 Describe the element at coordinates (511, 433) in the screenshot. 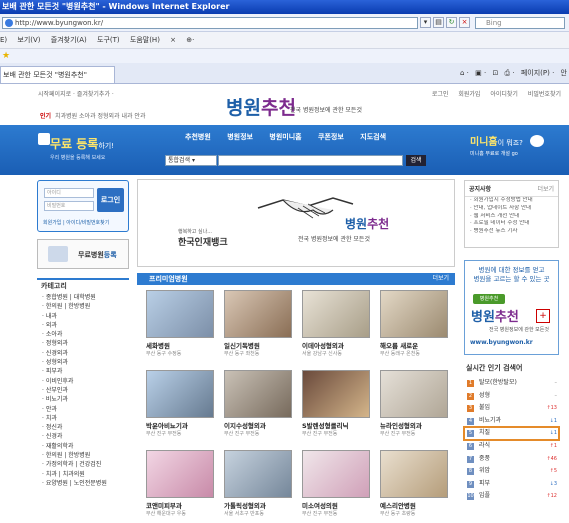

I see `ranking-item: 5 치질 ↓1` at that location.